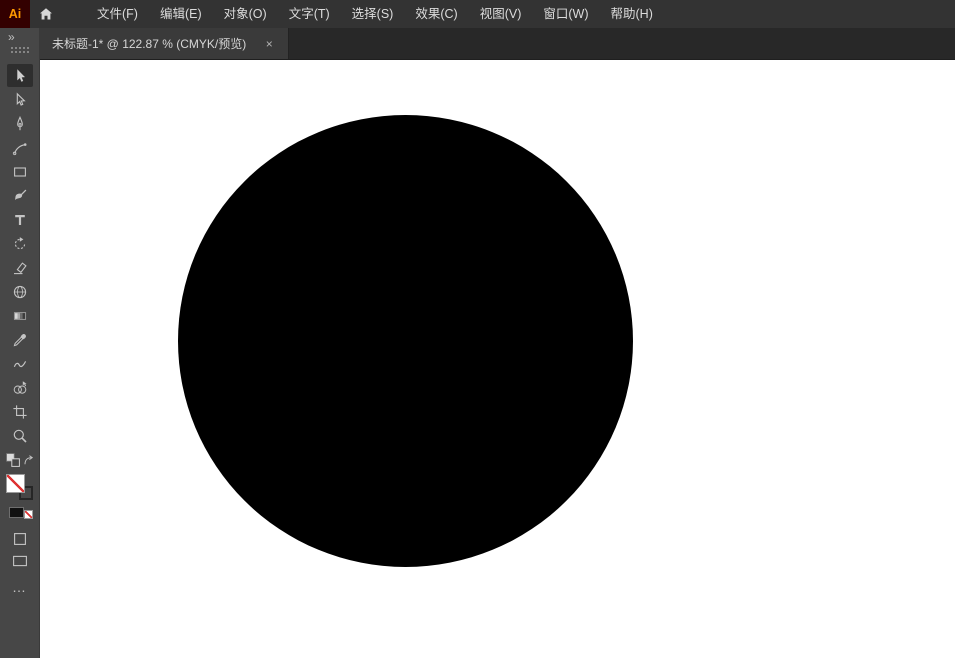  What do you see at coordinates (15, 14) in the screenshot?
I see `illustrator-logo-icon: Ai` at bounding box center [15, 14].